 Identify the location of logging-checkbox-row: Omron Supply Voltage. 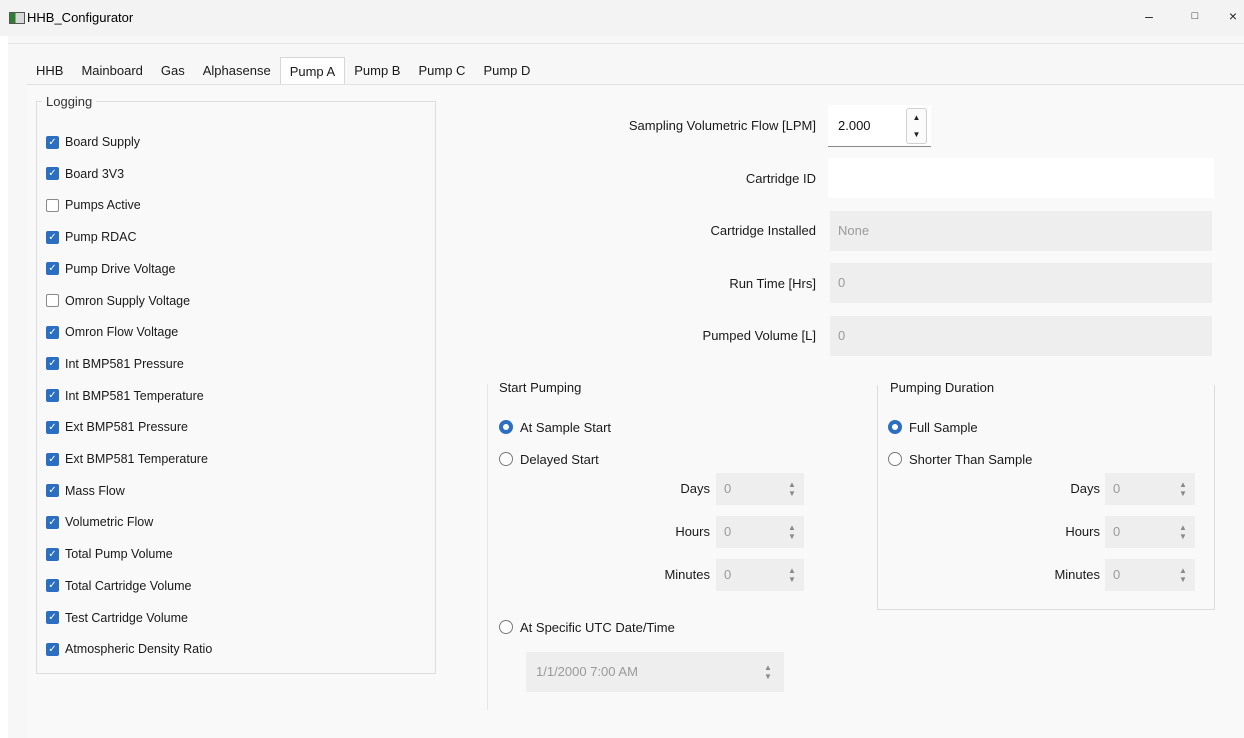
(118, 301).